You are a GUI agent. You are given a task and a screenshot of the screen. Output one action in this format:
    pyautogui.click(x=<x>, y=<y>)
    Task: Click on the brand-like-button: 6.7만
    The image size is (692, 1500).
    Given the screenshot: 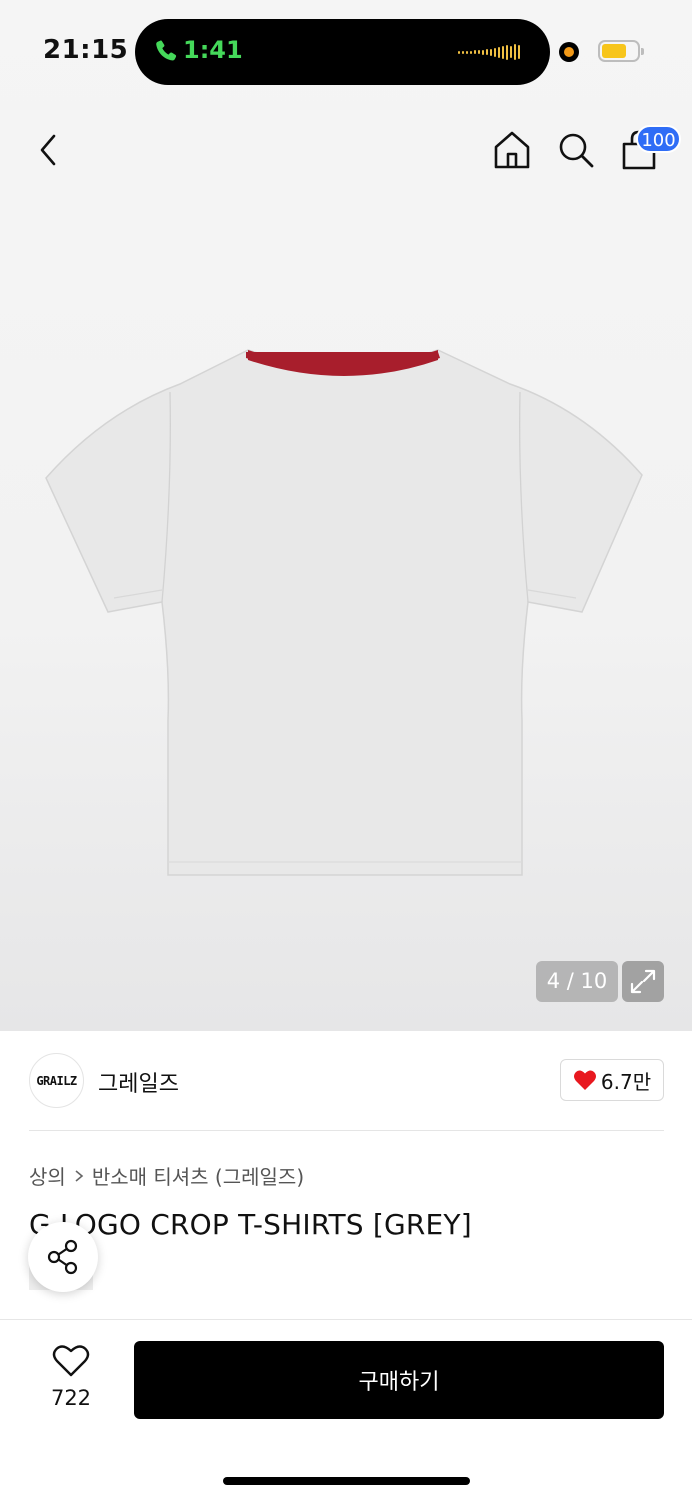 What is the action you would take?
    pyautogui.click(x=612, y=1080)
    